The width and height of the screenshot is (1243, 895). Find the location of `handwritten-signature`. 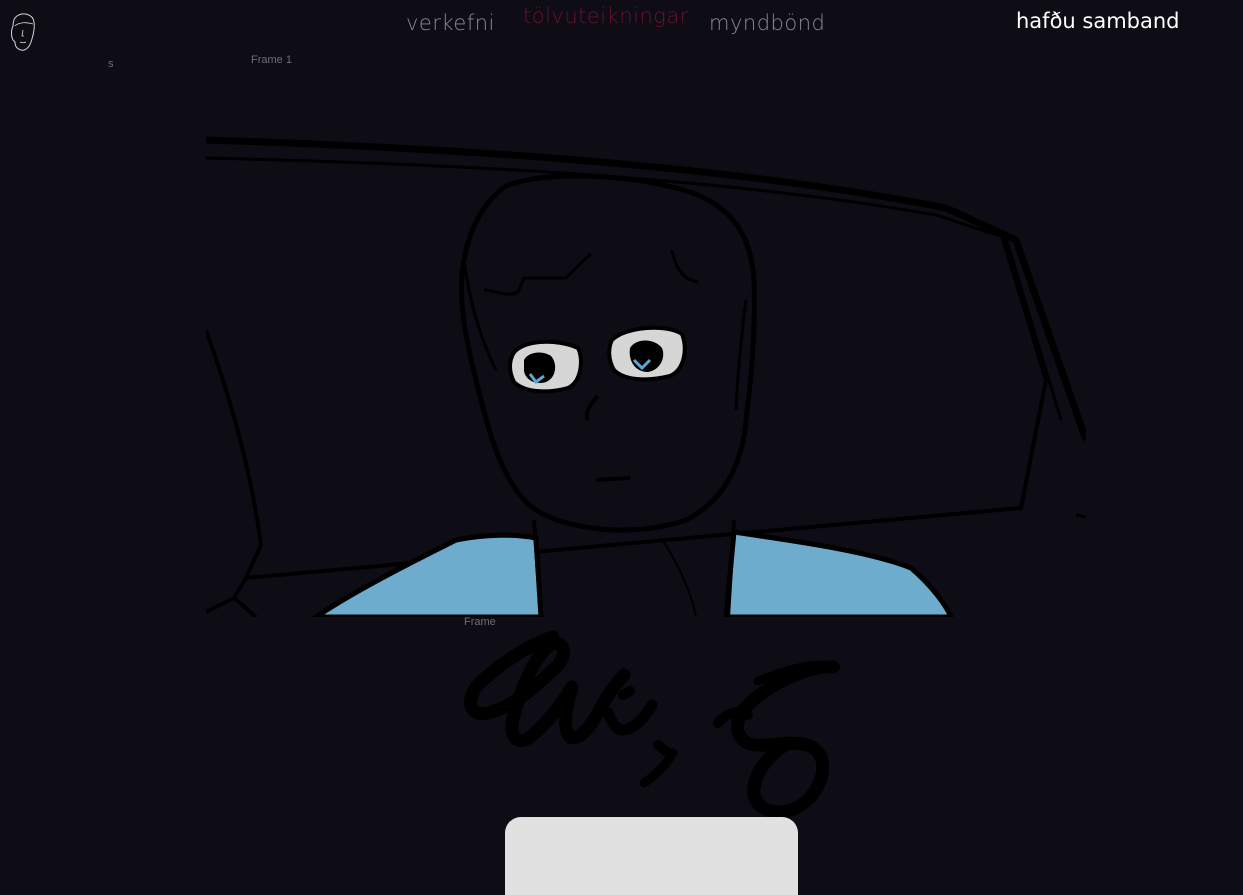

handwritten-signature is located at coordinates (655, 730).